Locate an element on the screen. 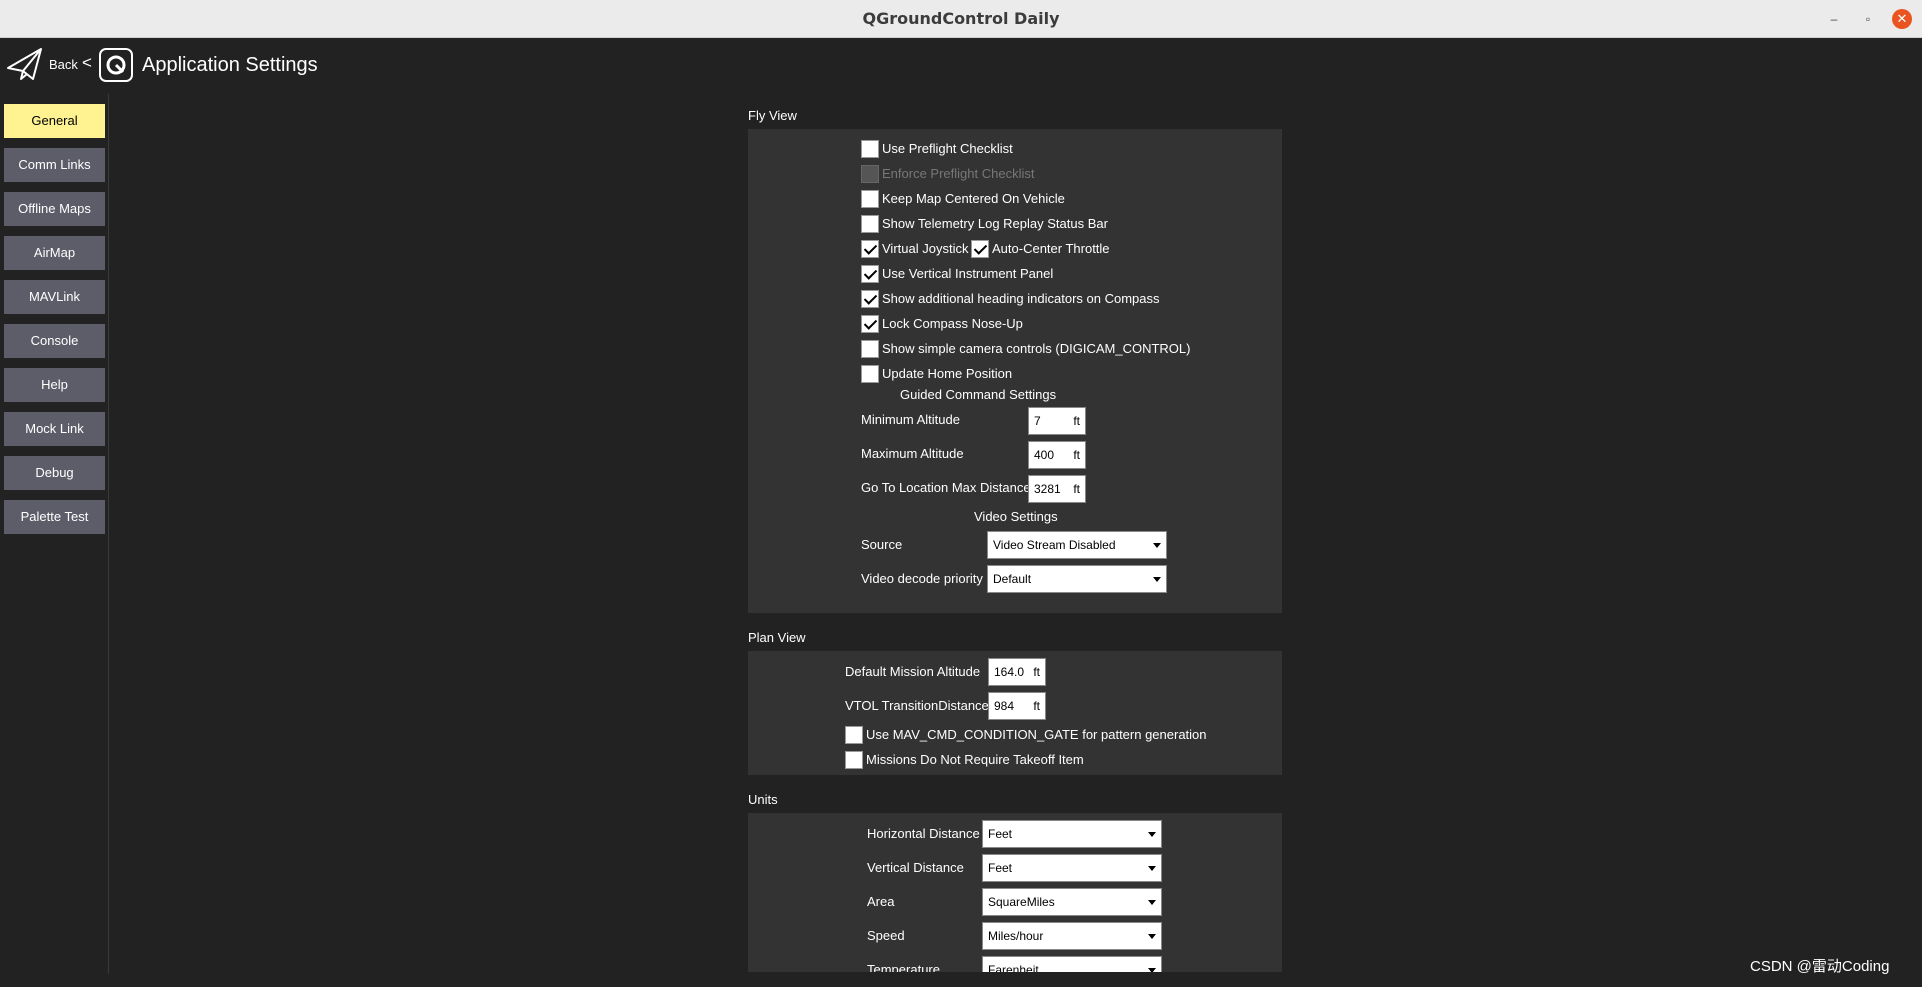 The image size is (1922, 987). checkbox-lock-compass-nose-up: Lock Compass Nose-Up is located at coordinates (942, 324).